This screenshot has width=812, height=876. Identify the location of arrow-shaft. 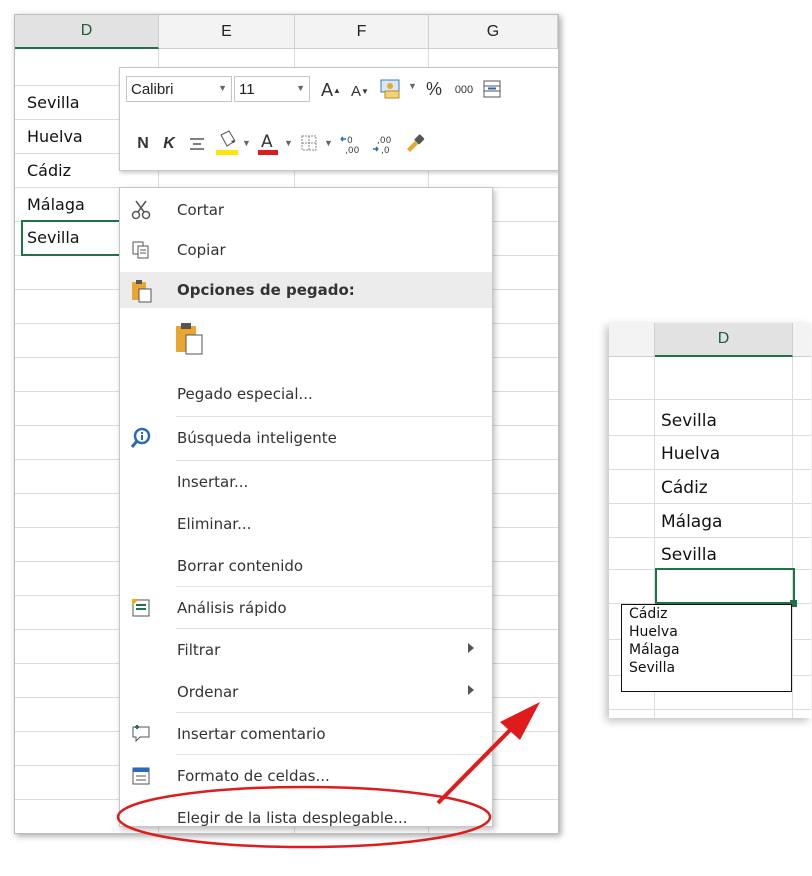
(479, 761).